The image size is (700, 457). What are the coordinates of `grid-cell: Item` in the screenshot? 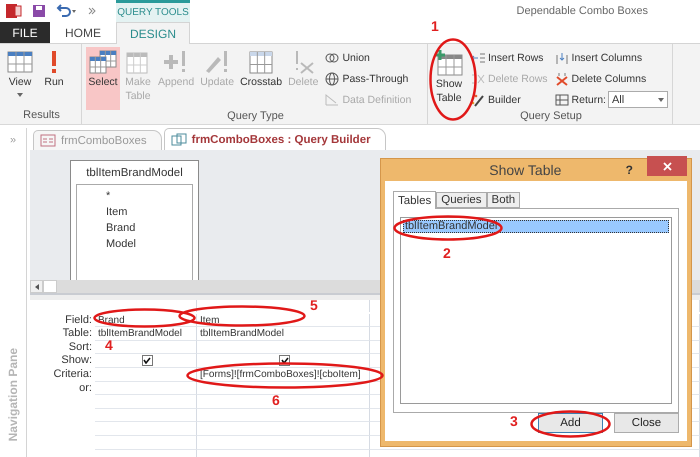 It's located at (283, 321).